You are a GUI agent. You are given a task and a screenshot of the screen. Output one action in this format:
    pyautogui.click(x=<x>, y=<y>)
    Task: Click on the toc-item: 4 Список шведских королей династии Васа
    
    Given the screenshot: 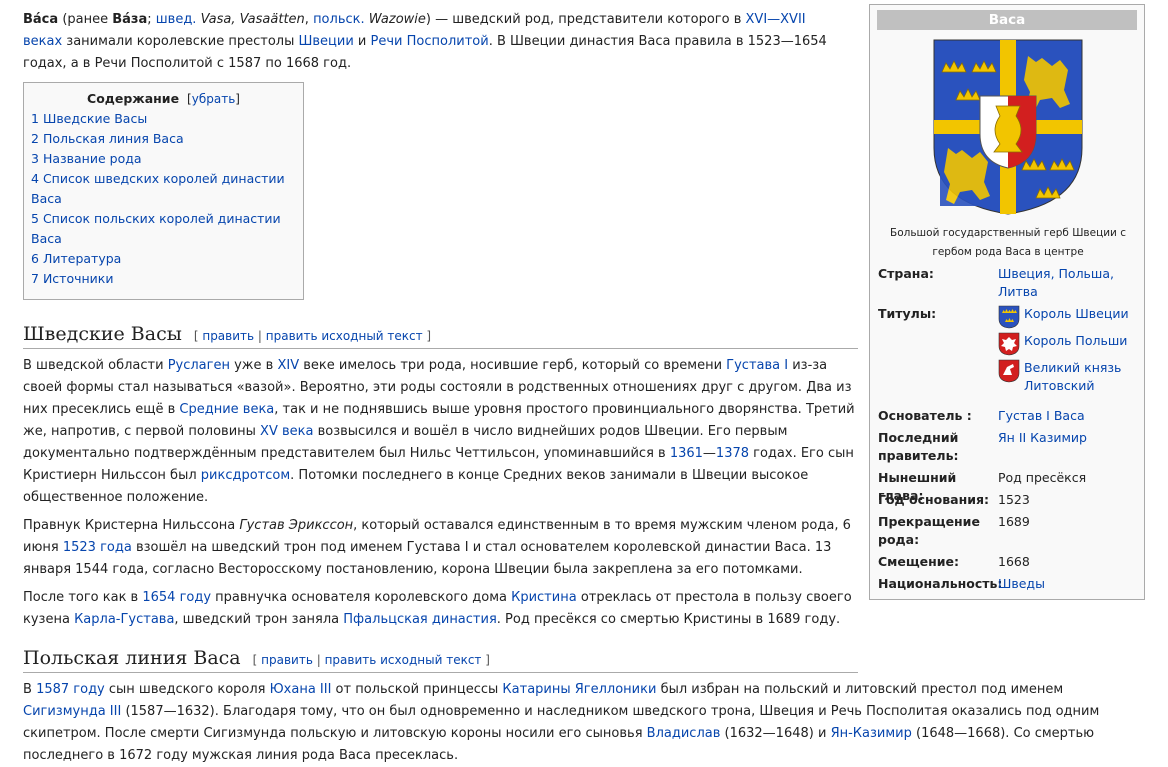 What is the action you would take?
    pyautogui.click(x=163, y=189)
    